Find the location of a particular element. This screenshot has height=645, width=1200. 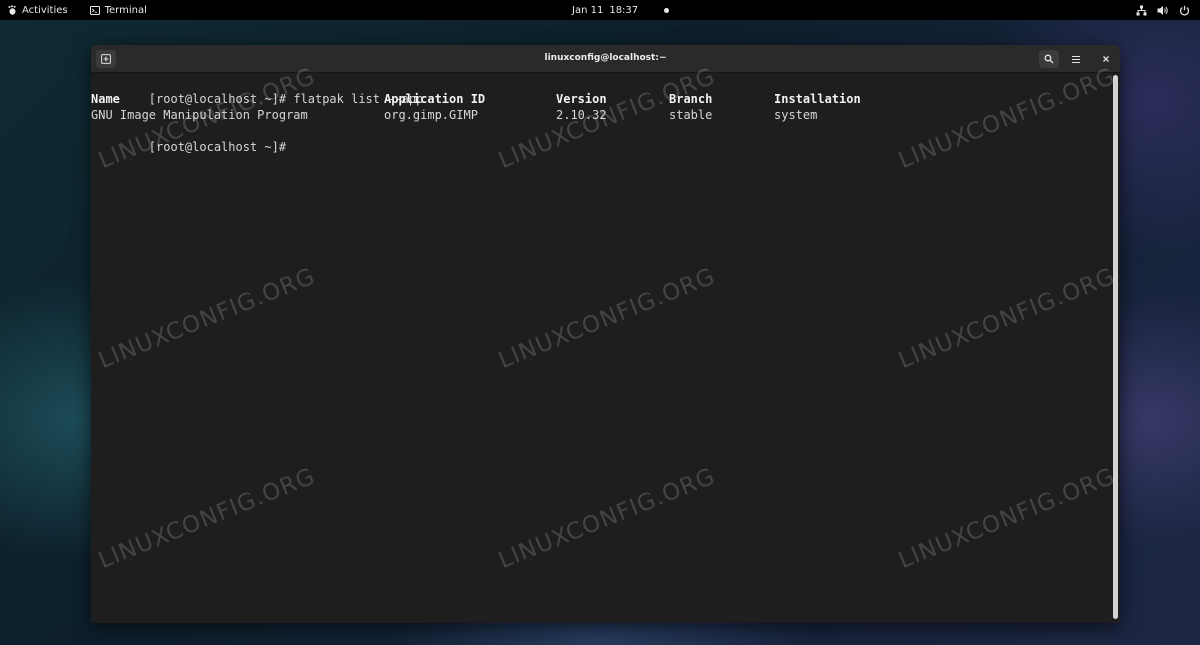

top-bar: Activities Terminal Jan 11 18:37 is located at coordinates (600, 10).